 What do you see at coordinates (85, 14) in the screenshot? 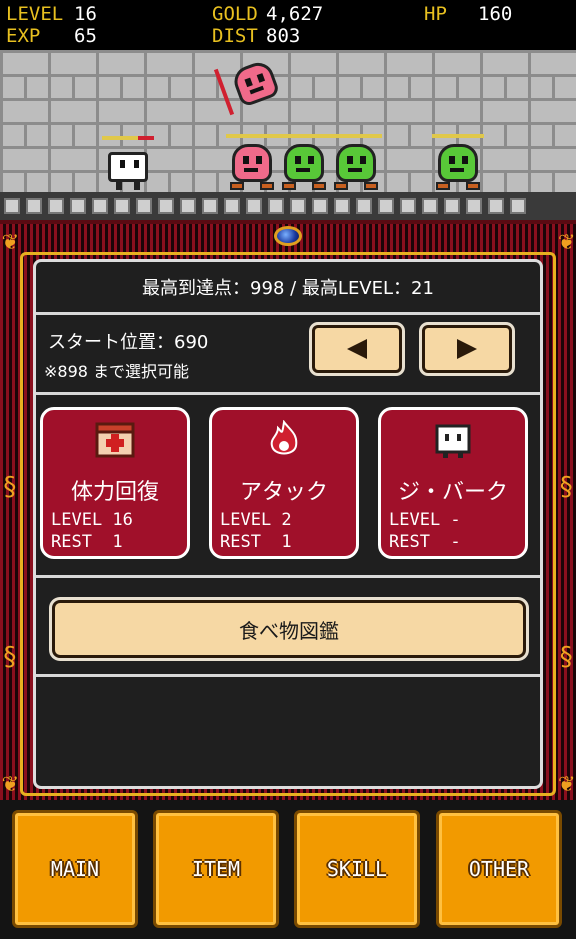
I see `level-value: 16` at bounding box center [85, 14].